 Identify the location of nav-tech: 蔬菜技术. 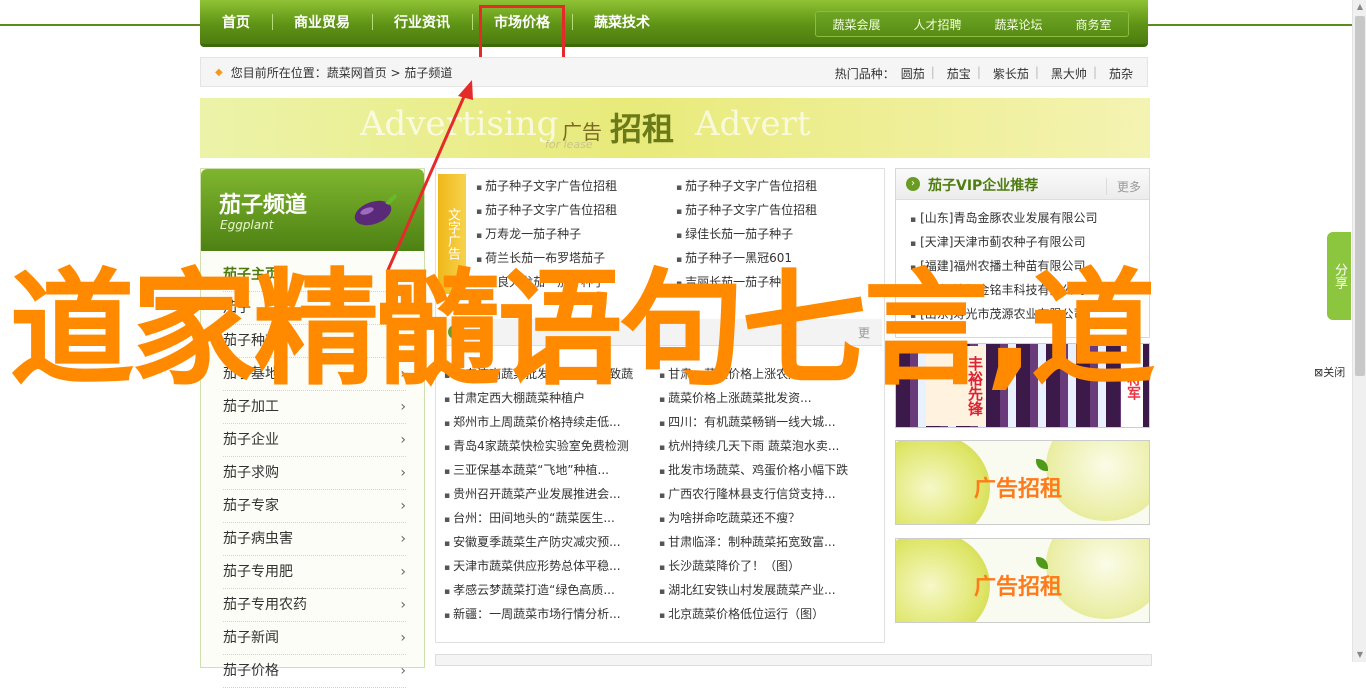
(622, 22).